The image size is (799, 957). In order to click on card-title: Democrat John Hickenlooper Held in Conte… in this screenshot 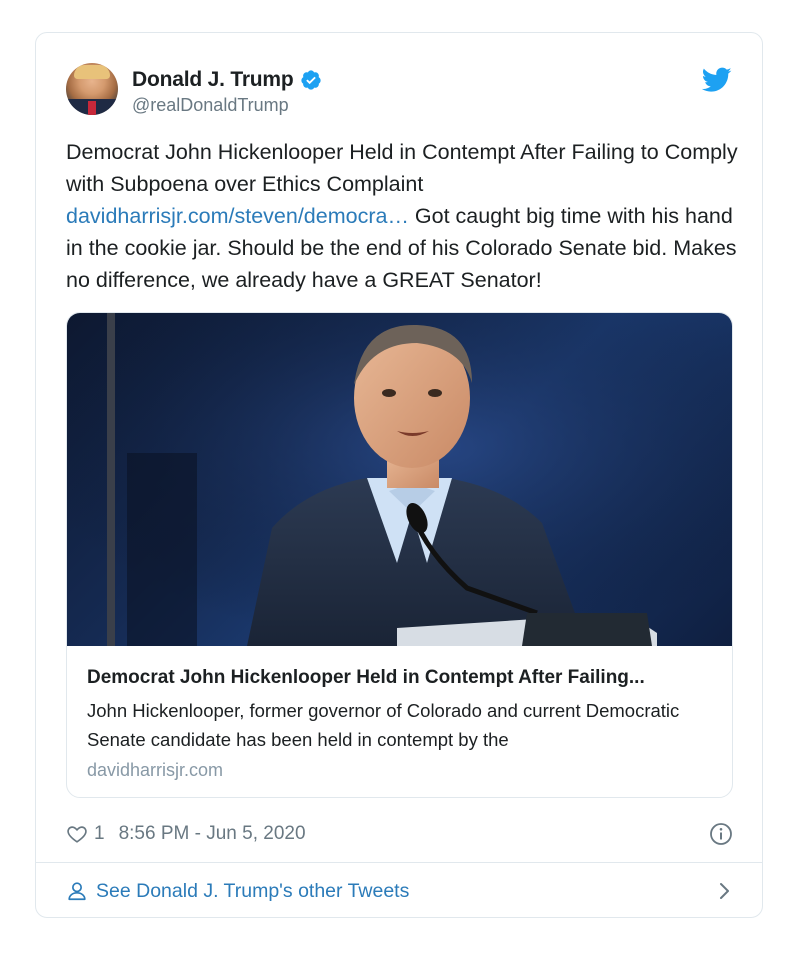, I will do `click(400, 678)`.